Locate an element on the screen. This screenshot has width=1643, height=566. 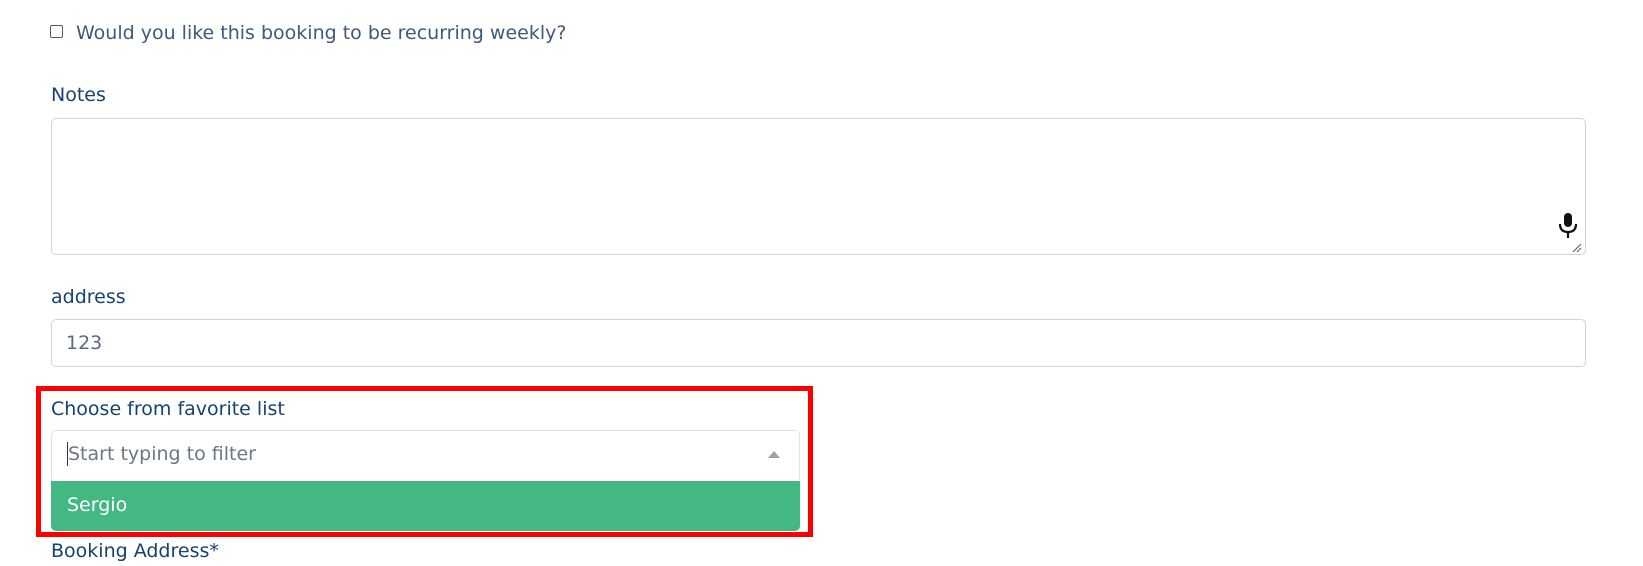
booking-address-label: Booking Address* is located at coordinates (135, 551).